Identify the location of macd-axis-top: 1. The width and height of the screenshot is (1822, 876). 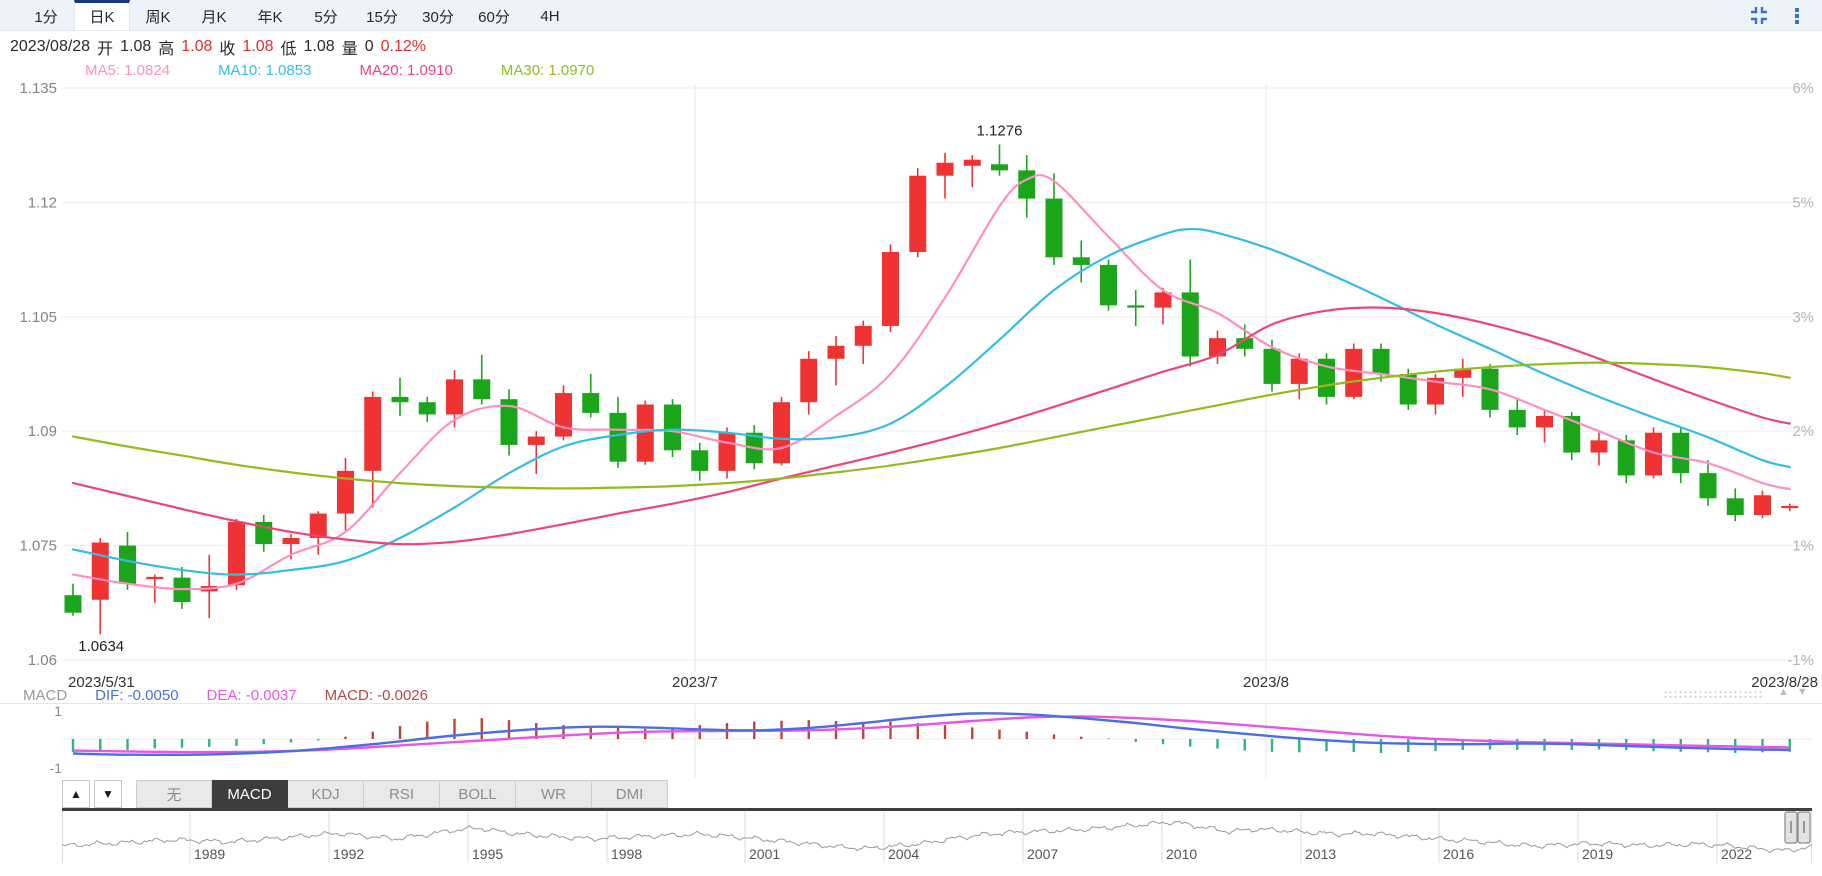
(58, 711).